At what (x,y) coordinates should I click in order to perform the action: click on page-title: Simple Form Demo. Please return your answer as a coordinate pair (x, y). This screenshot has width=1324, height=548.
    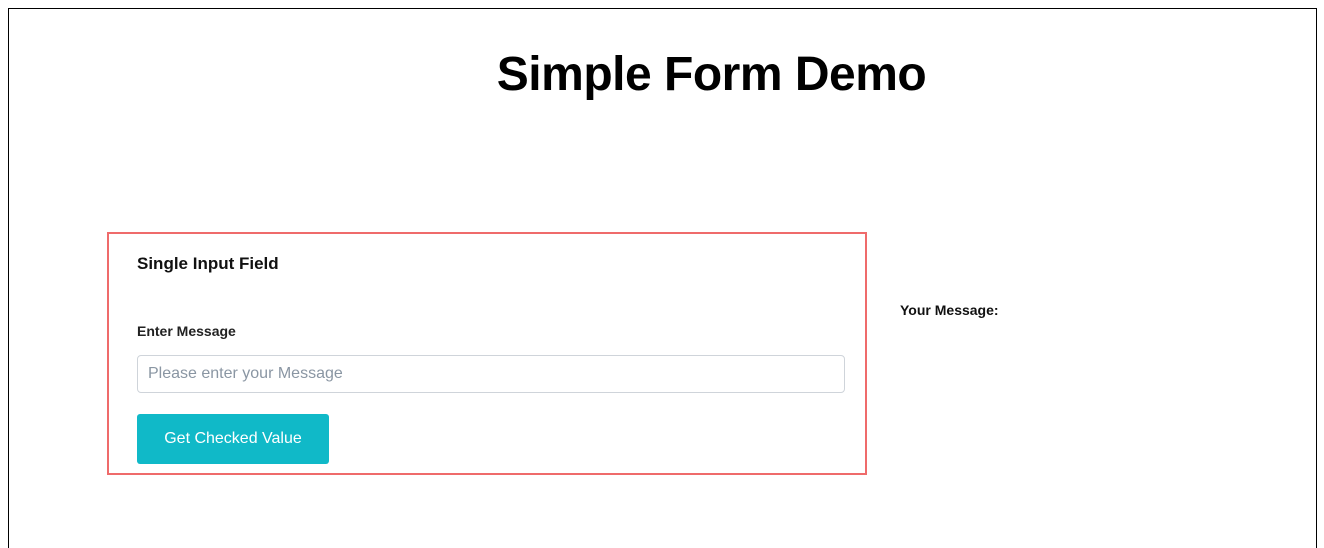
    Looking at the image, I should click on (711, 74).